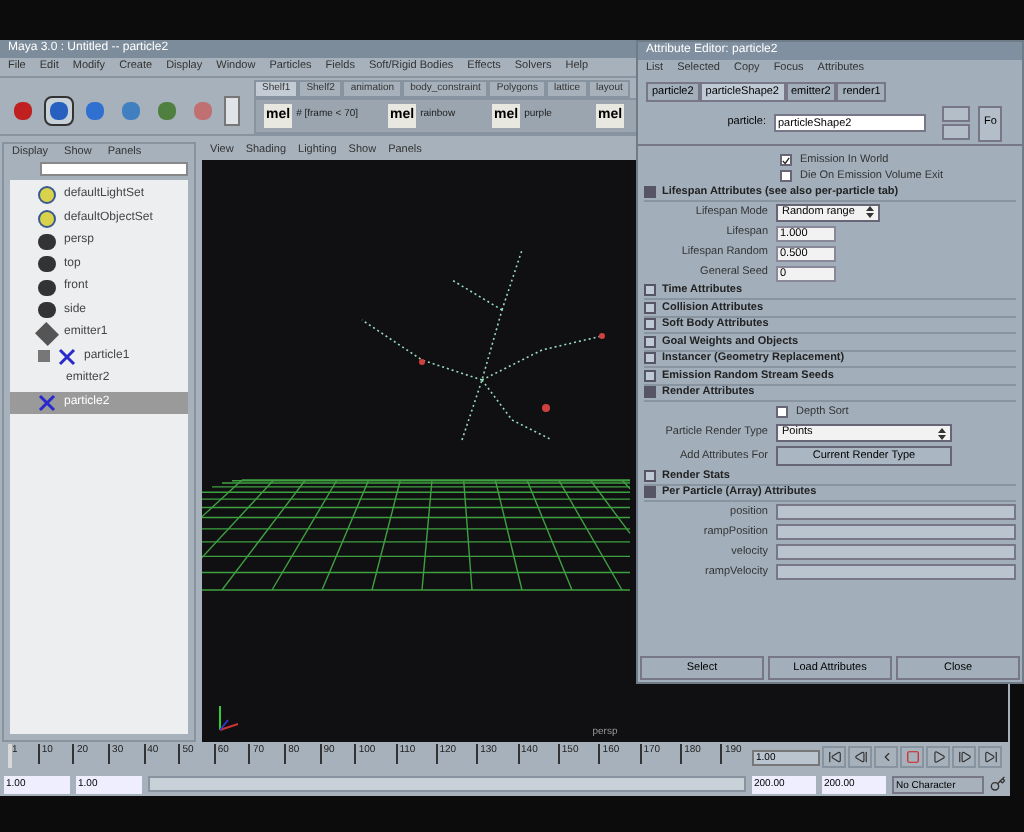 The width and height of the screenshot is (1024, 832). What do you see at coordinates (47, 333) in the screenshot?
I see `emitter-icon` at bounding box center [47, 333].